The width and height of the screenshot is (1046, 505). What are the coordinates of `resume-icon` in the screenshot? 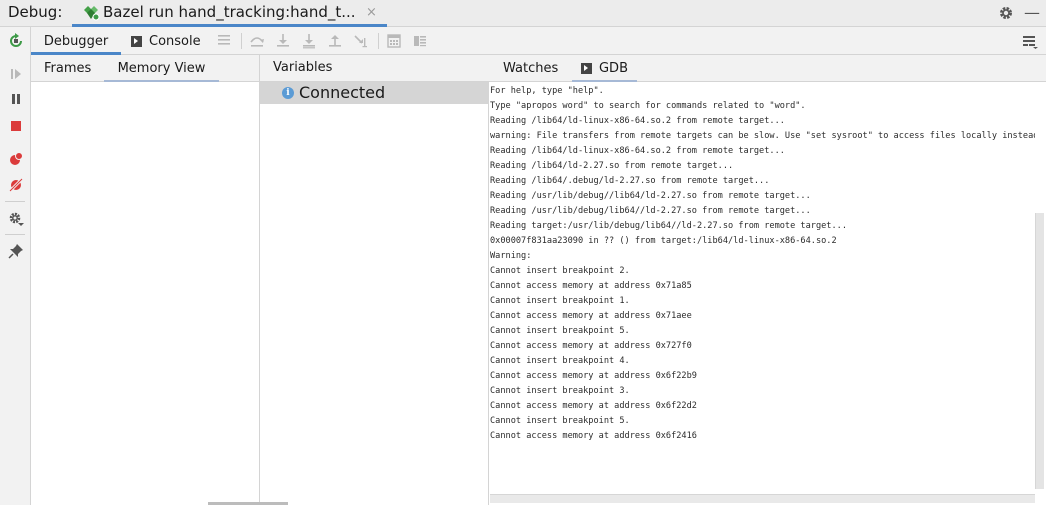 It's located at (16, 74).